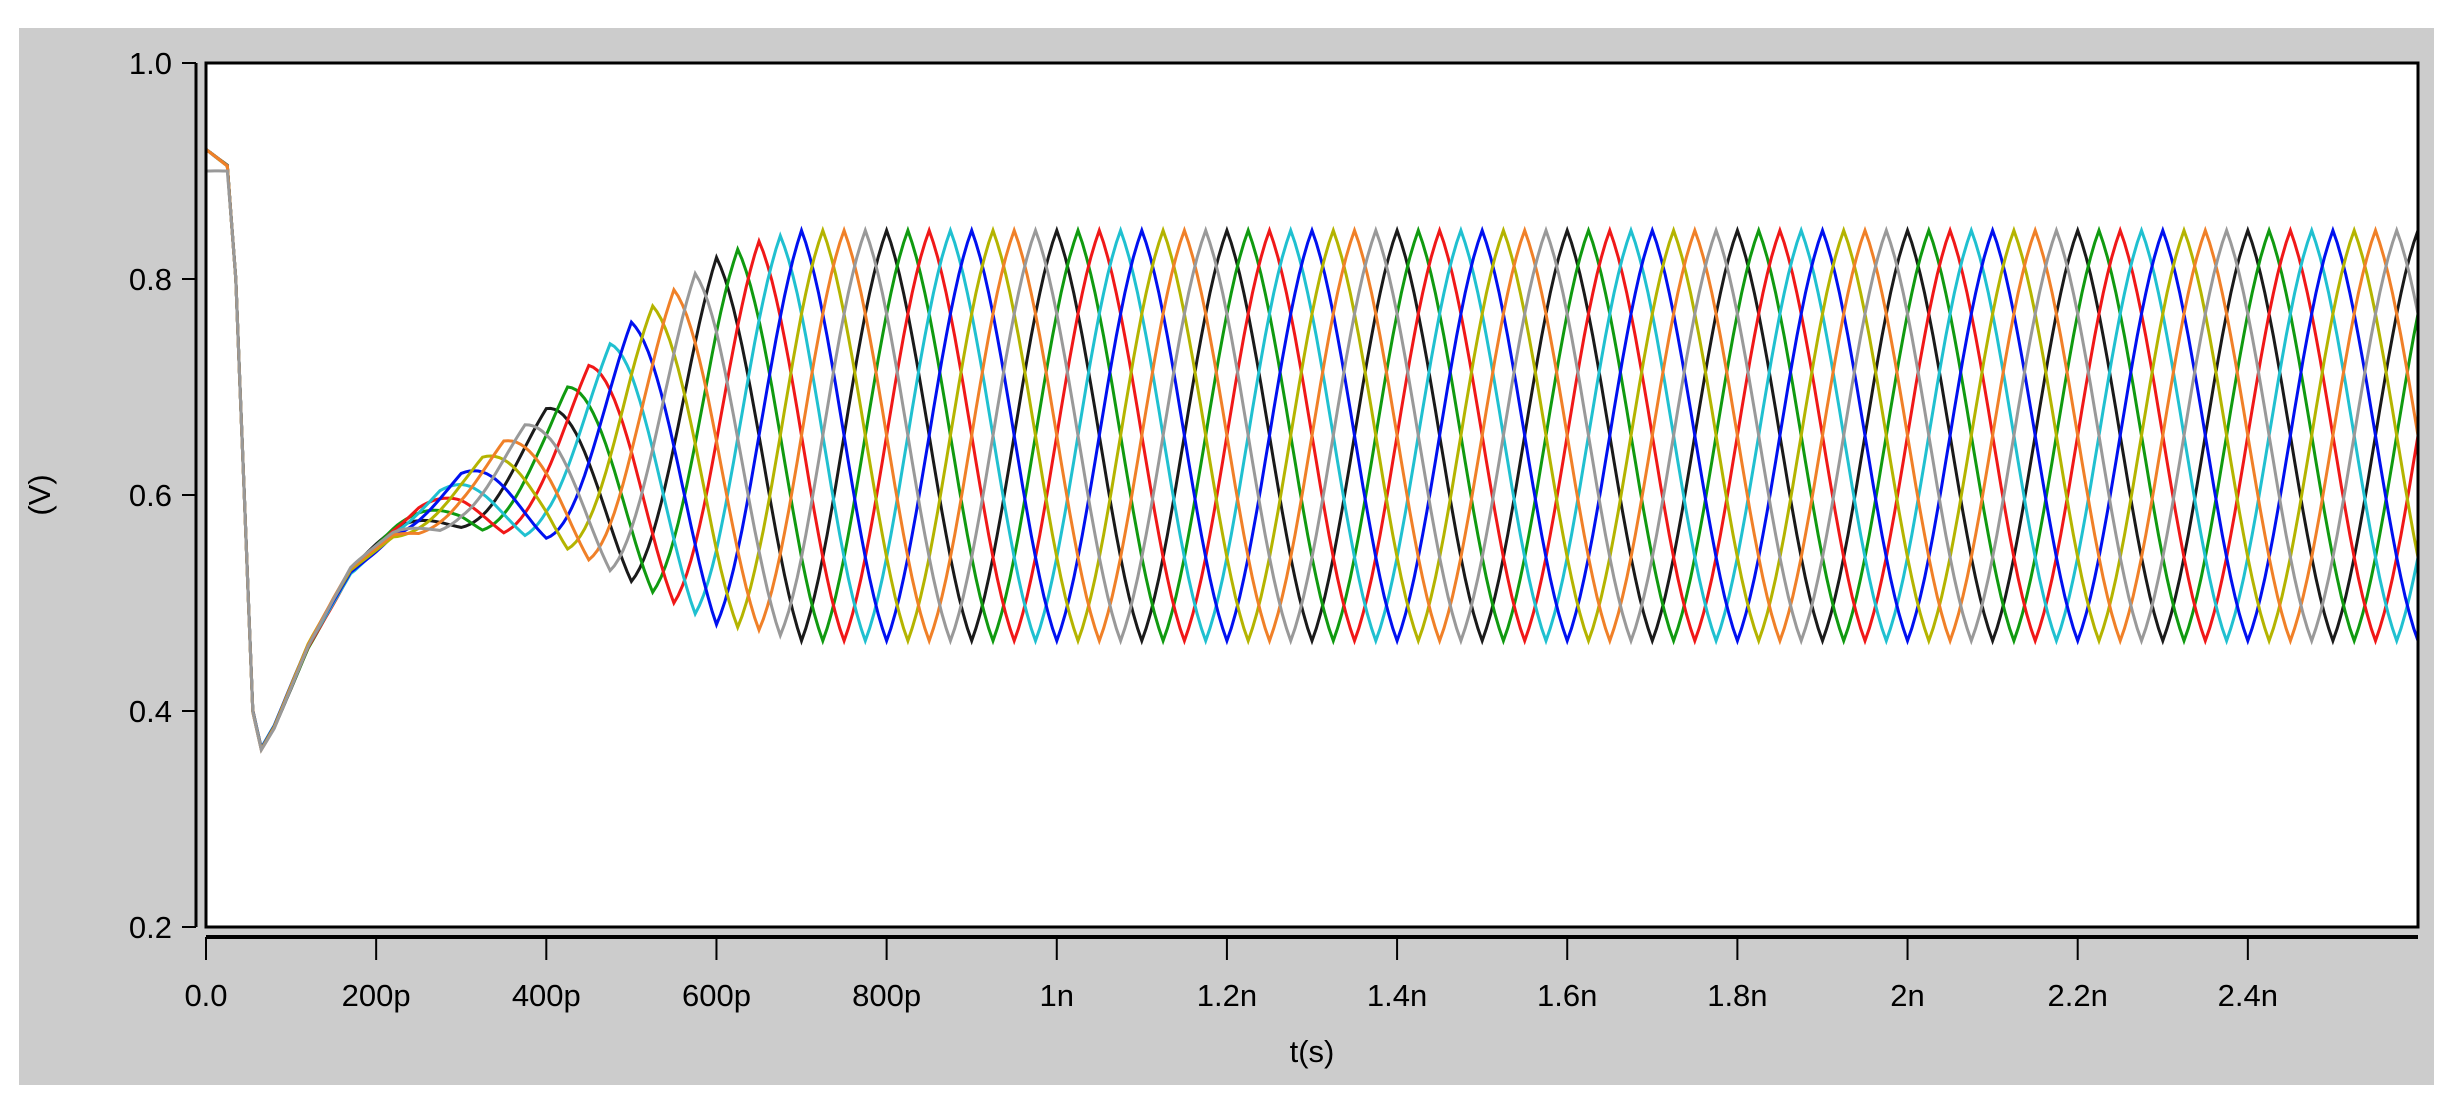 The image size is (2450, 1105). I want to click on x-tick-label: 1.6n, so click(1567, 995).